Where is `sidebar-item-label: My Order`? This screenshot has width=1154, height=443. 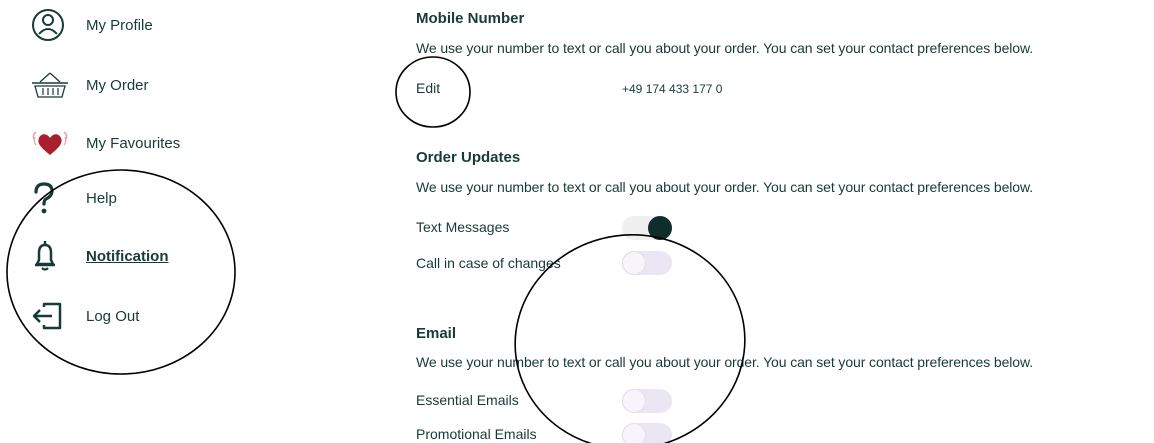 sidebar-item-label: My Order is located at coordinates (117, 85).